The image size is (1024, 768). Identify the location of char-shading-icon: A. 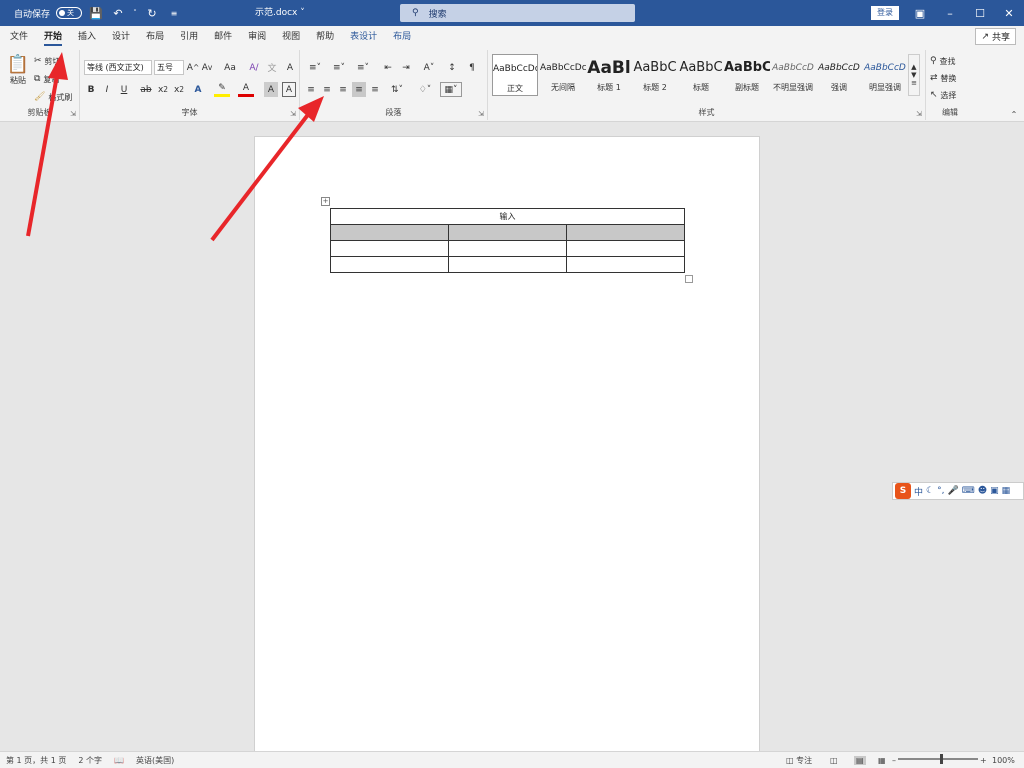
(271, 89).